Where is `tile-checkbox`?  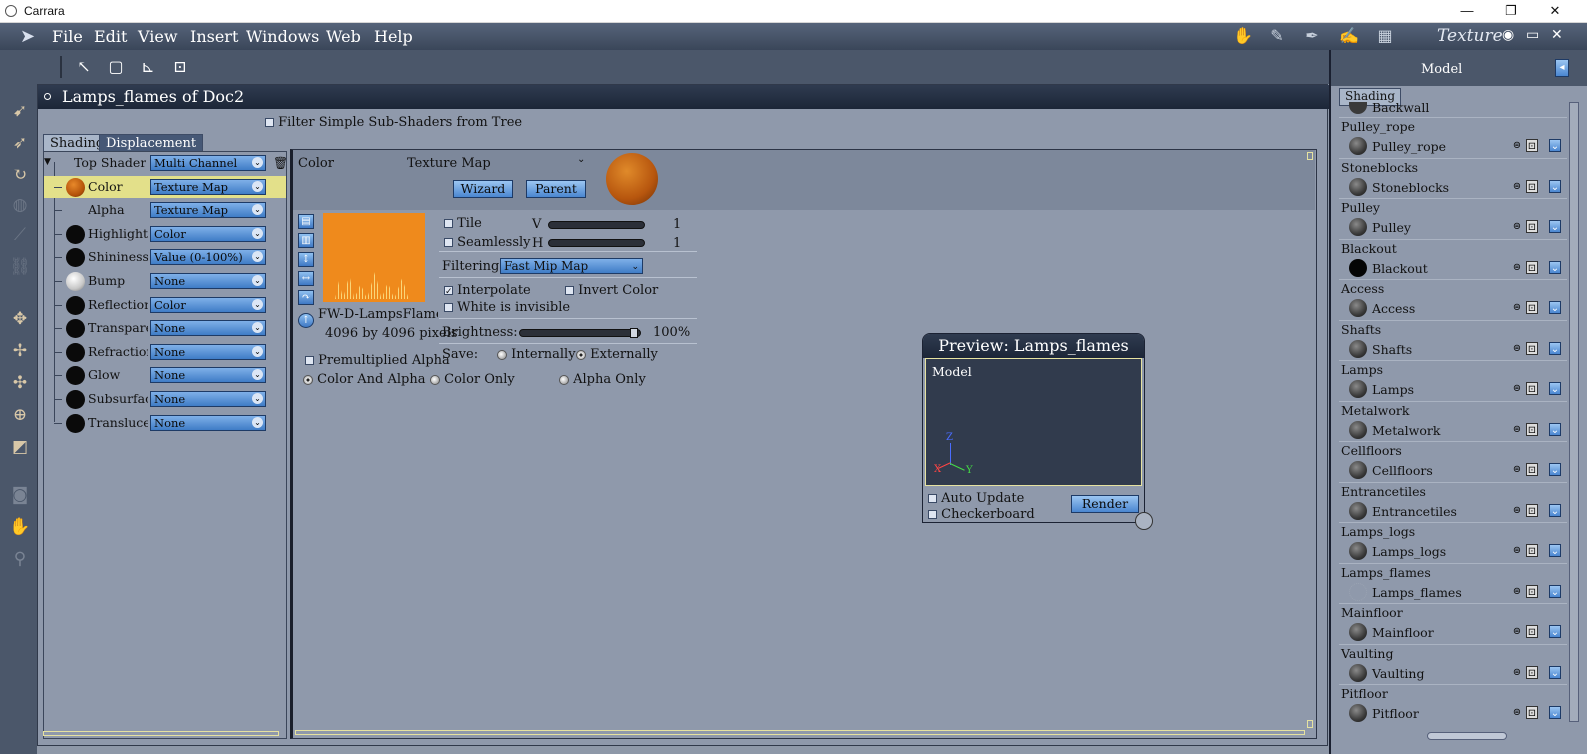 tile-checkbox is located at coordinates (448, 223).